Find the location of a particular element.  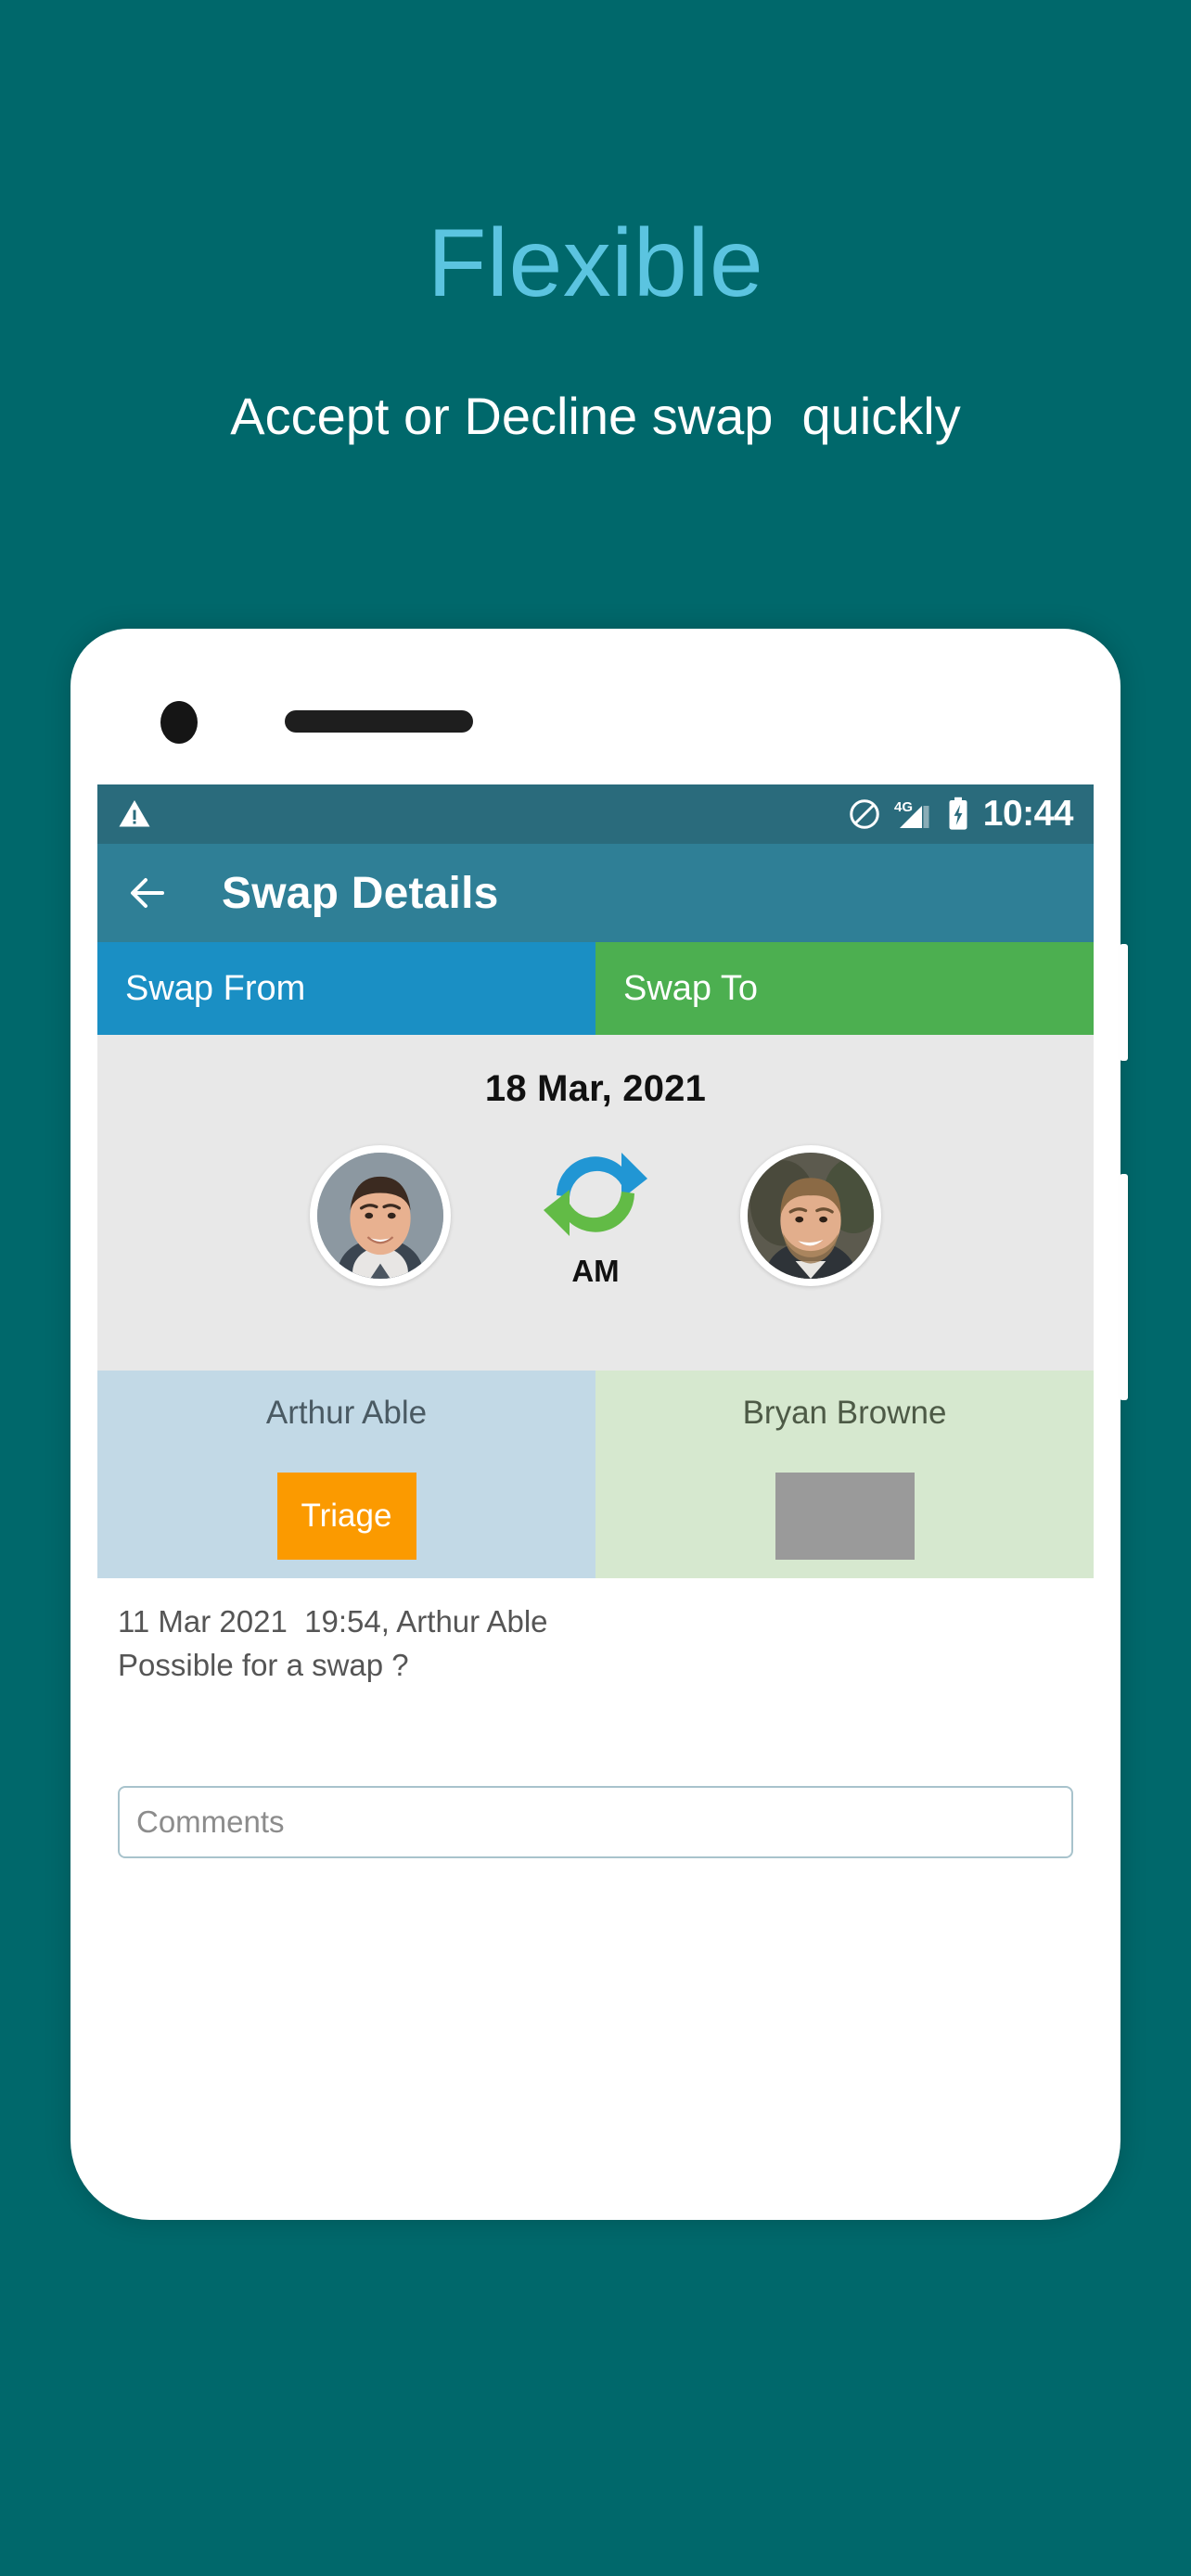

swap-date: 18 Mar, 2021 is located at coordinates (595, 1089).